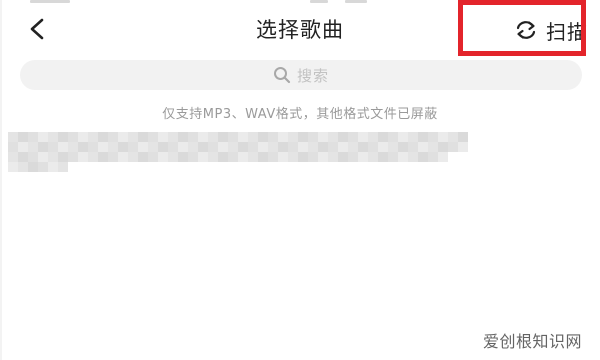  I want to click on watermark: 爱创根知识网, so click(532, 341).